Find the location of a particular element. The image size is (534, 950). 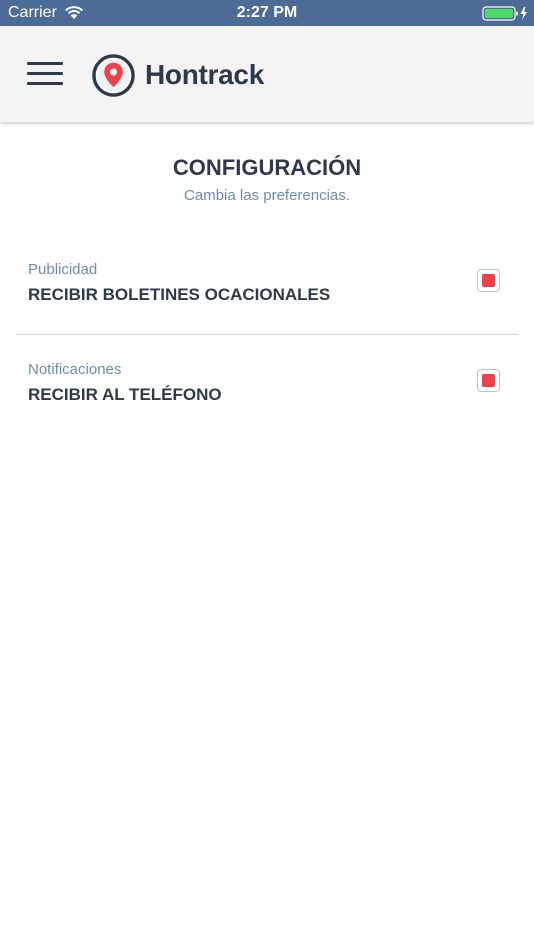

setting-category: Notificaciones is located at coordinates (75, 369).